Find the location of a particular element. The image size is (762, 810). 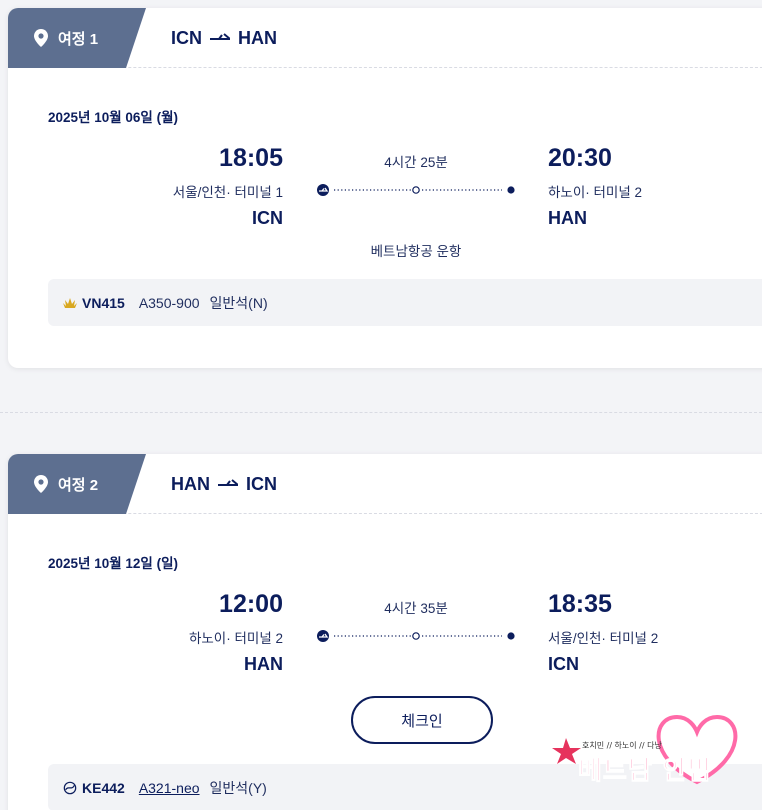

itinerary-tag: 여정 1 is located at coordinates (77, 38).